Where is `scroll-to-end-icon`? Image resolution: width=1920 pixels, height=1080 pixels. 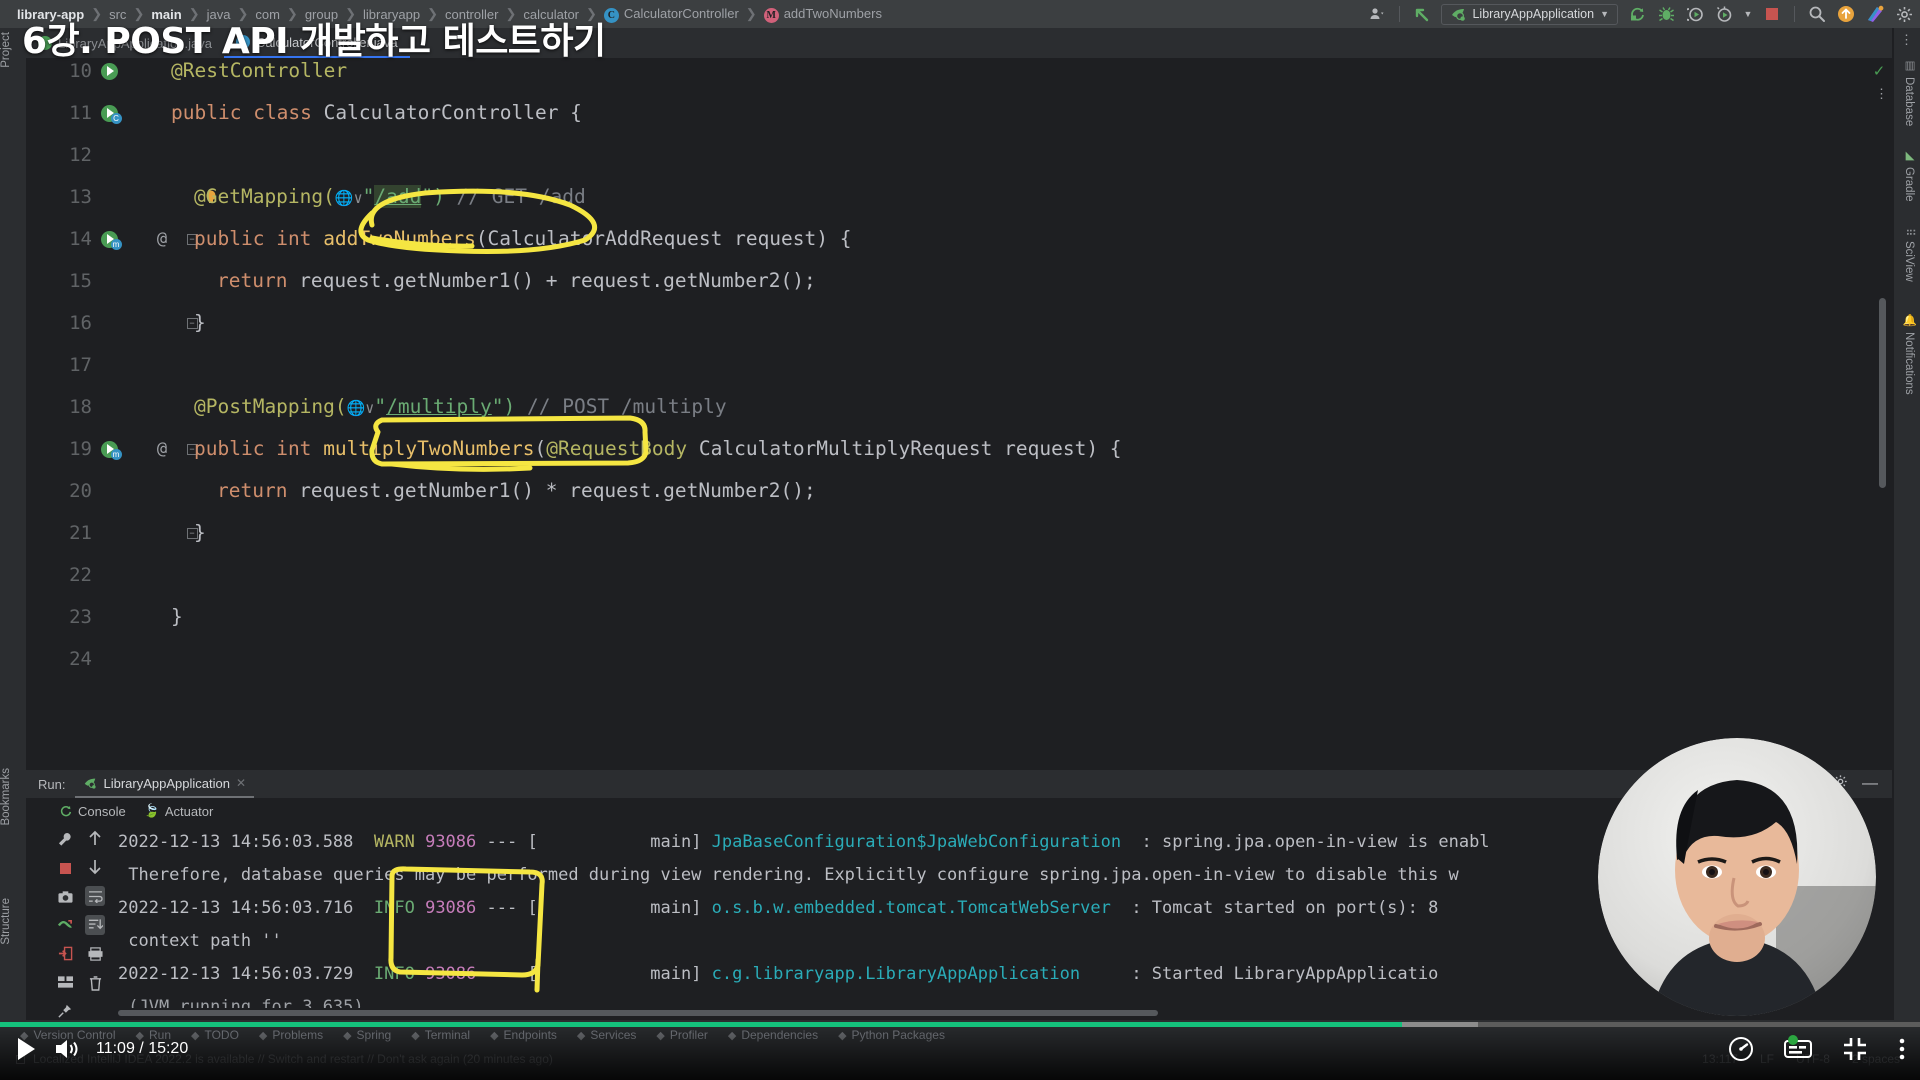
scroll-to-end-icon is located at coordinates (95, 925).